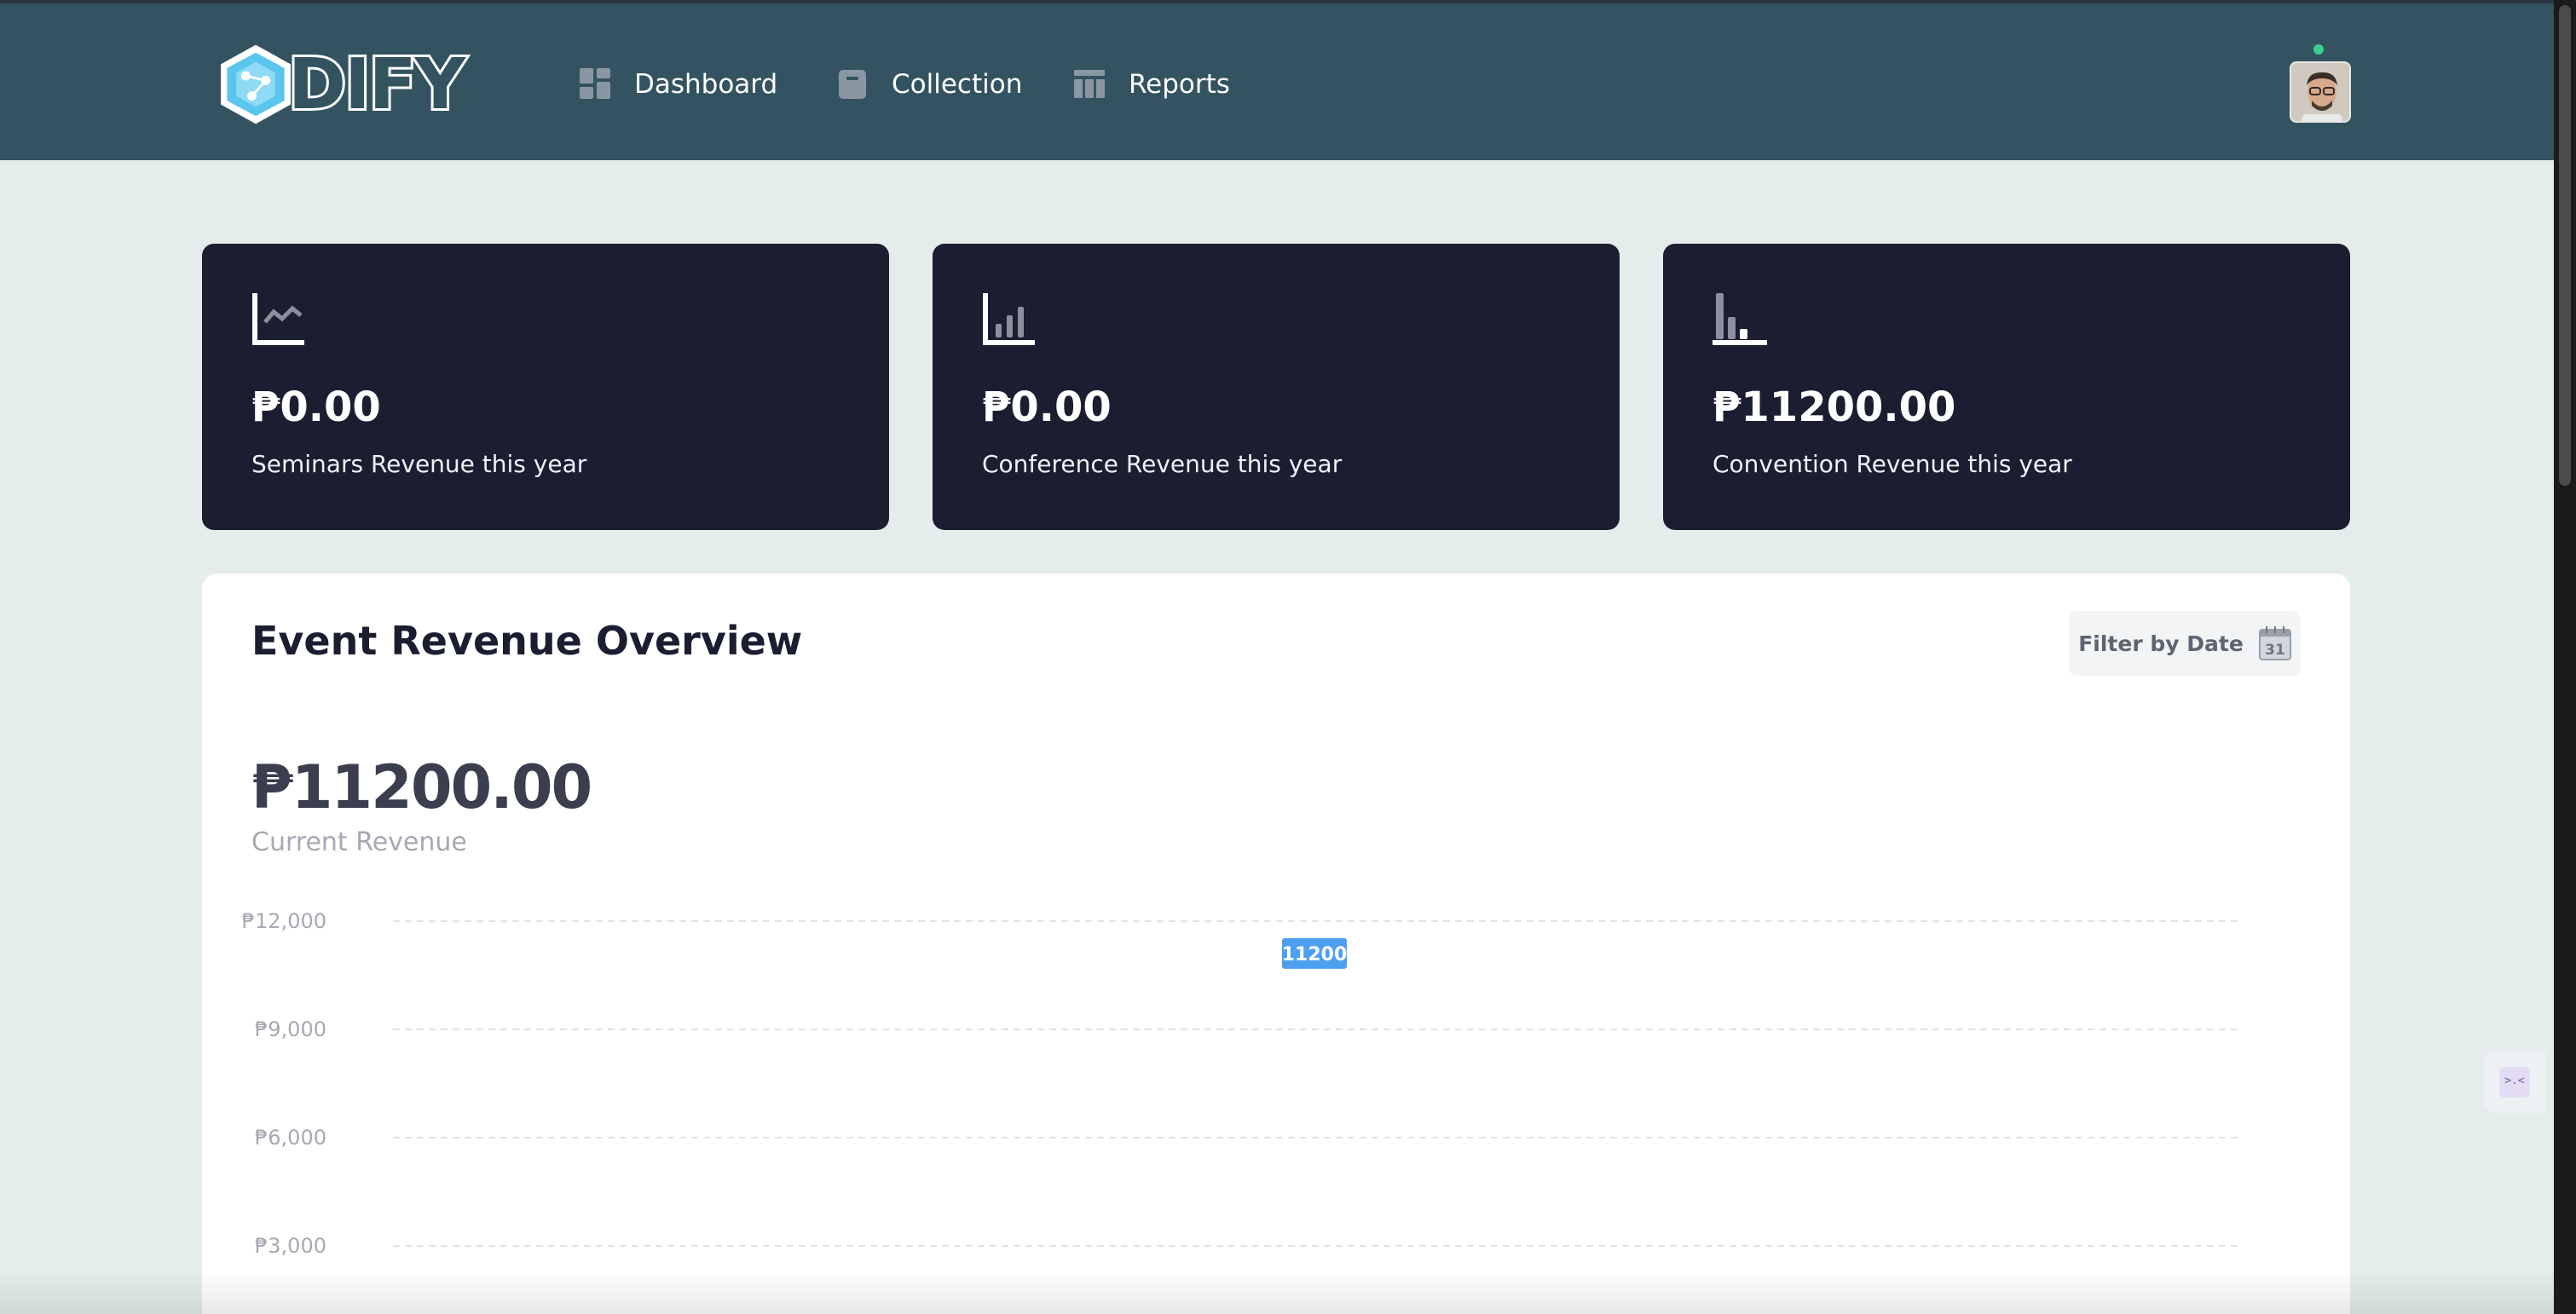 The width and height of the screenshot is (2576, 1314). What do you see at coordinates (2275, 650) in the screenshot?
I see `calendar-day-text: 31` at bounding box center [2275, 650].